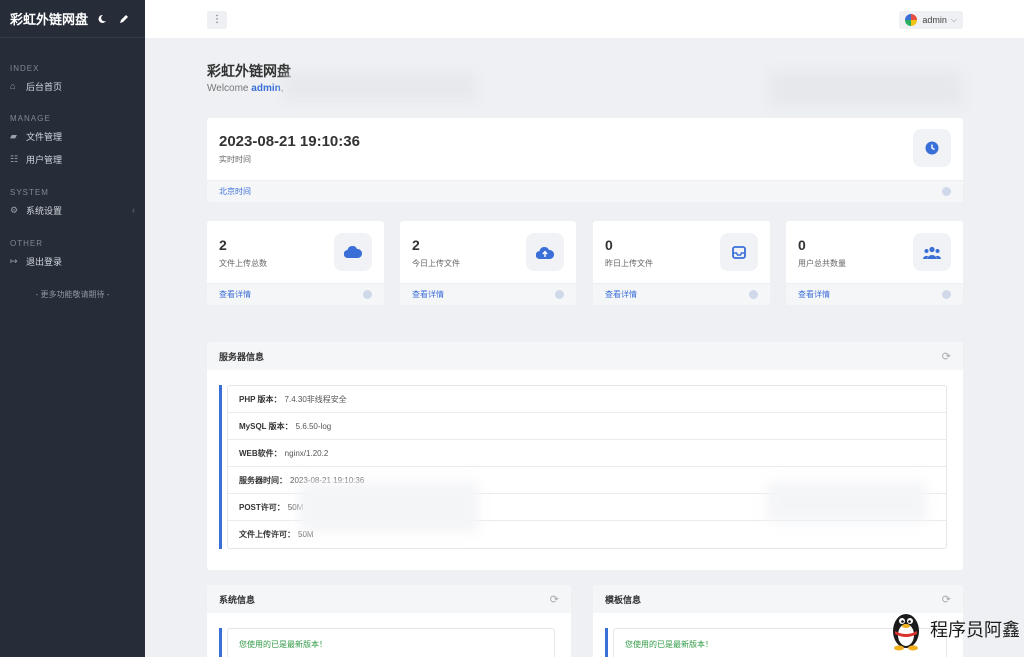 The image size is (1024, 657). Describe the element at coordinates (953, 629) in the screenshot. I see `watermark: 程序员阿鑫` at that location.